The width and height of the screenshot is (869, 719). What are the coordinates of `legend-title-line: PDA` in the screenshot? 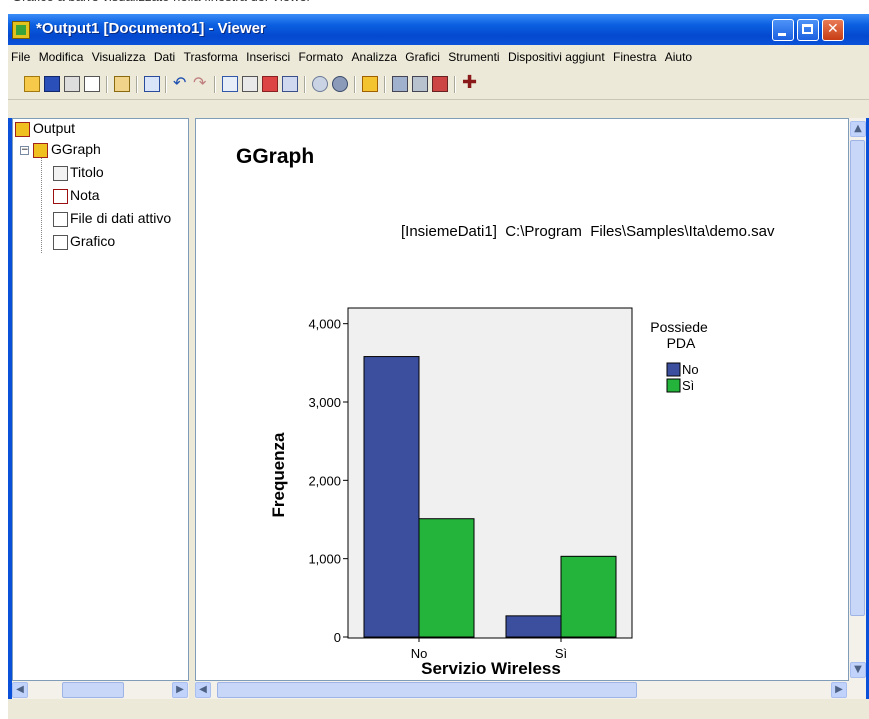 It's located at (681, 343).